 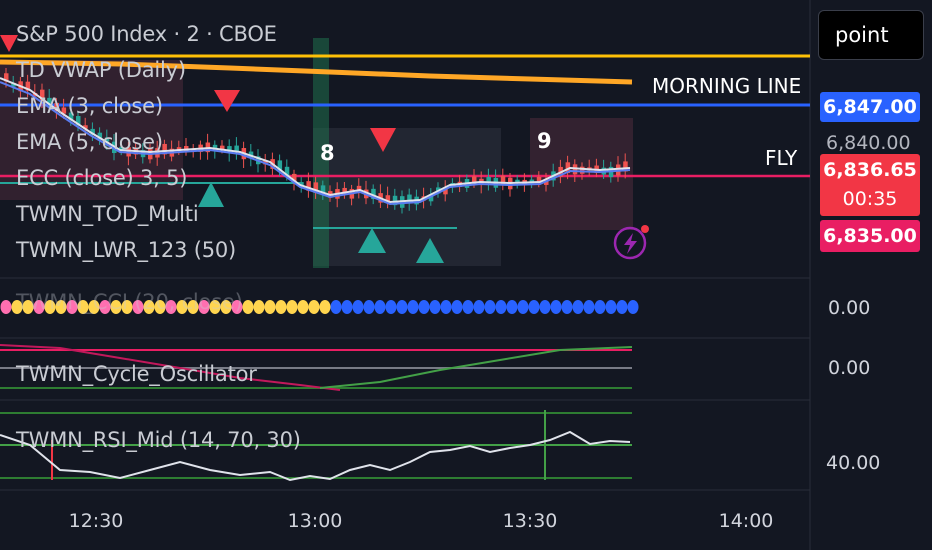 I want to click on fly-label: FLY, so click(x=781, y=158).